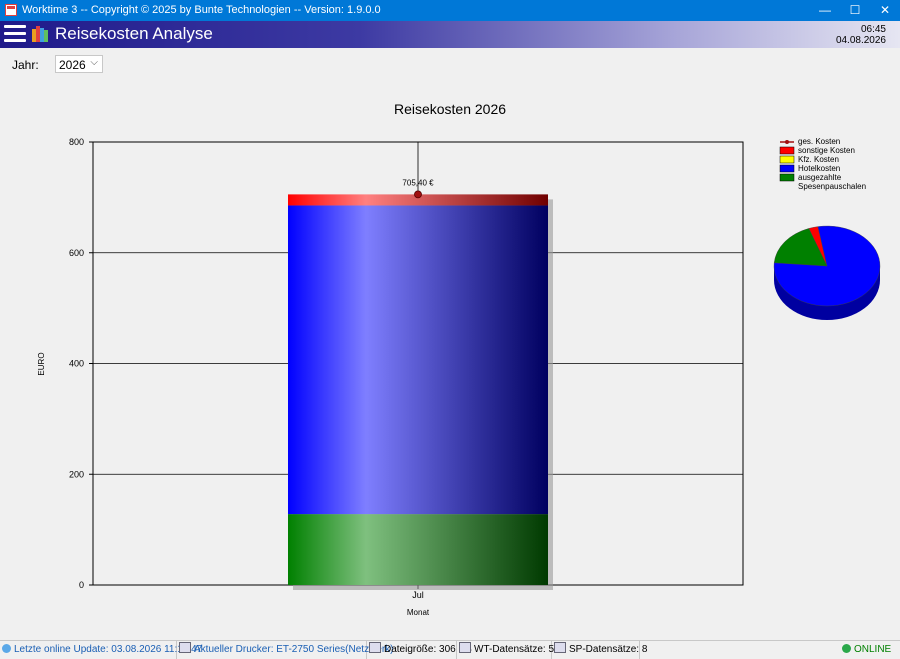  I want to click on chevron-down-icon: ⌵, so click(94, 62).